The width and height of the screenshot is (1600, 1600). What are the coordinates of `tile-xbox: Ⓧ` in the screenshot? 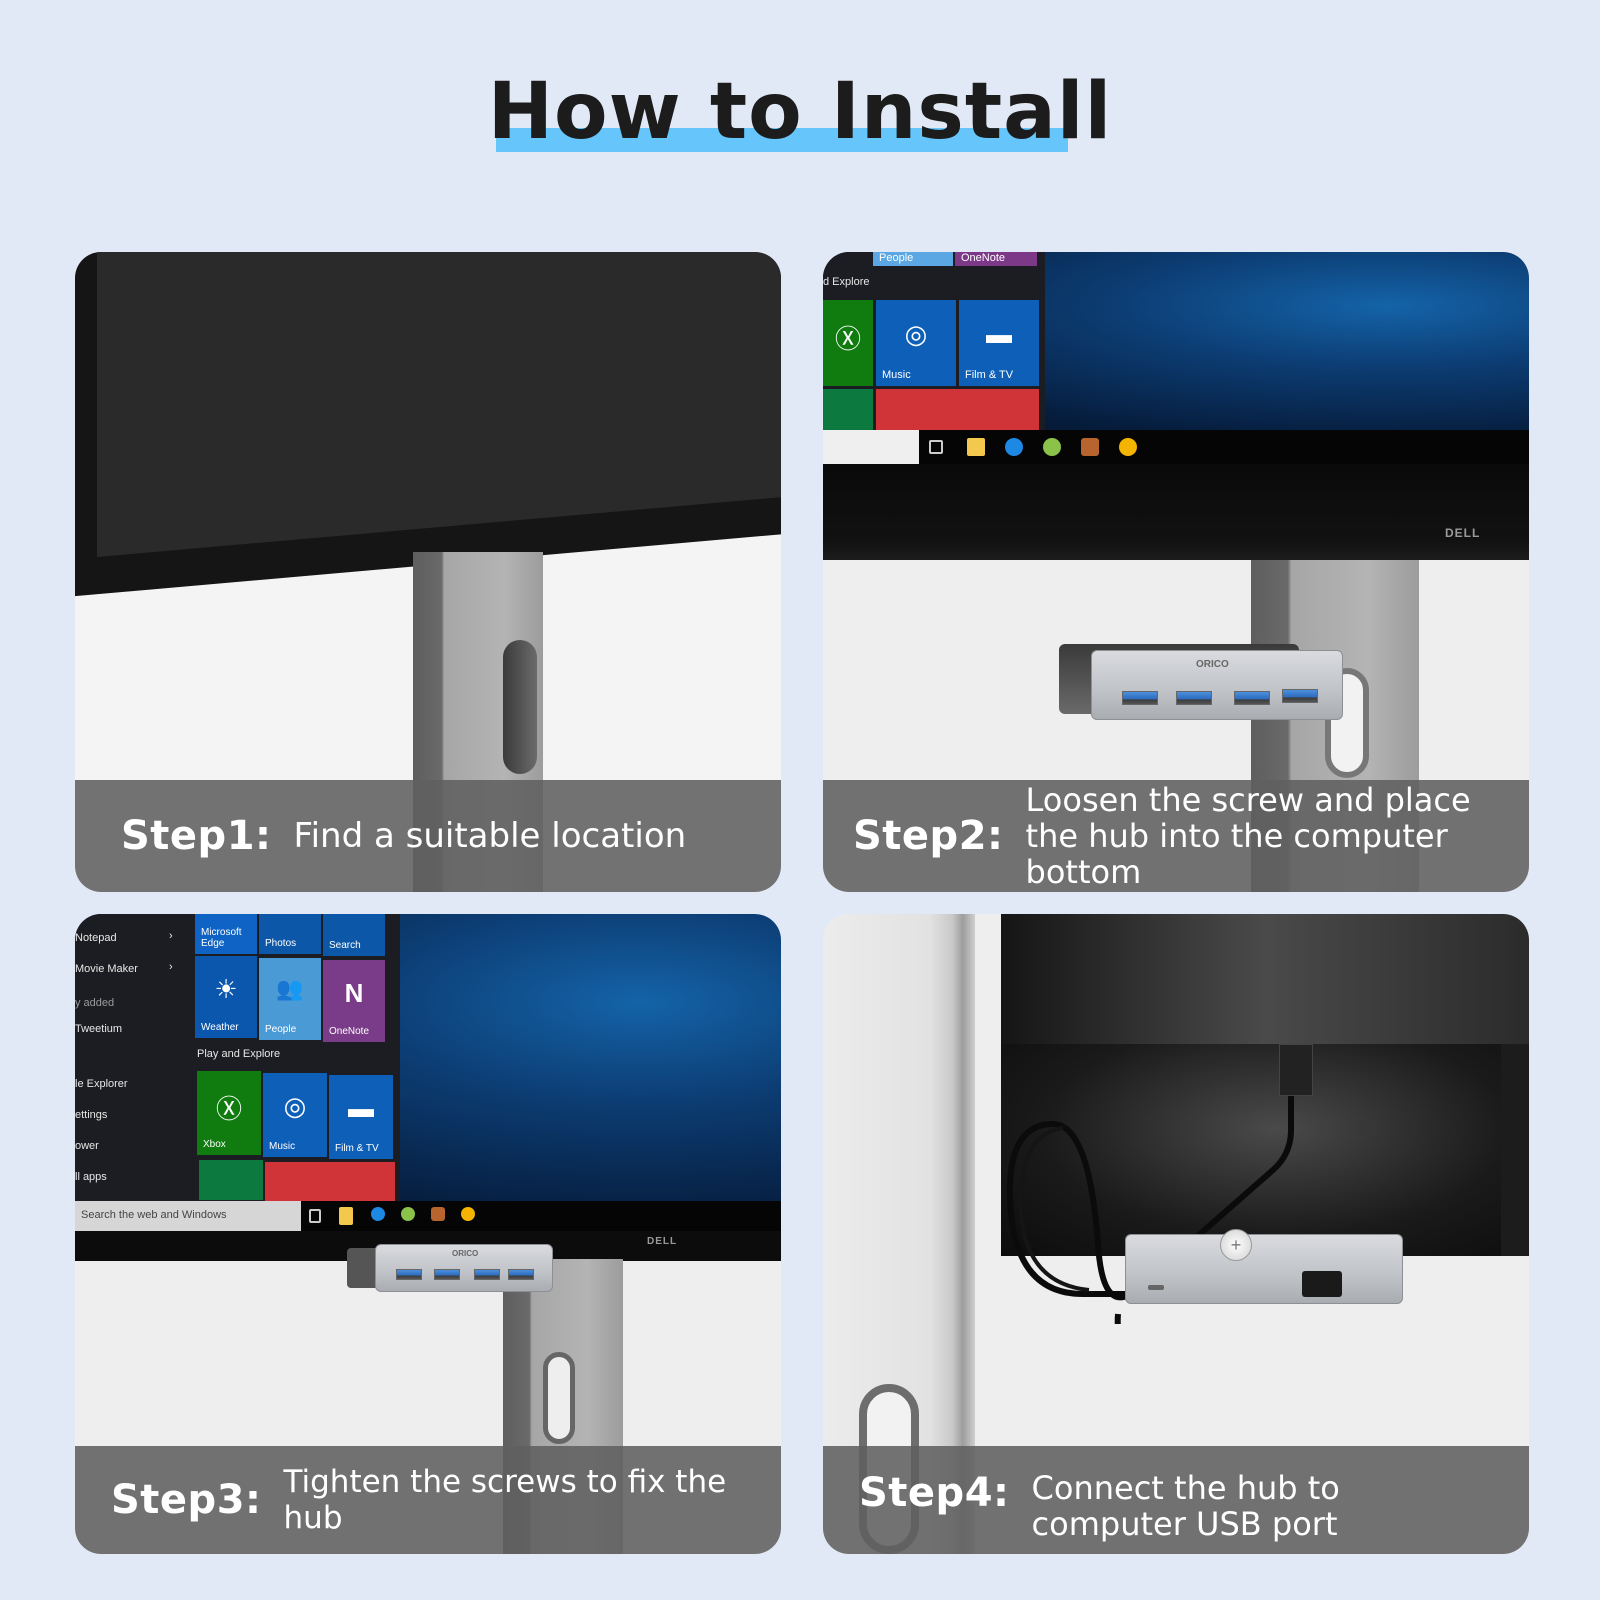 It's located at (848, 343).